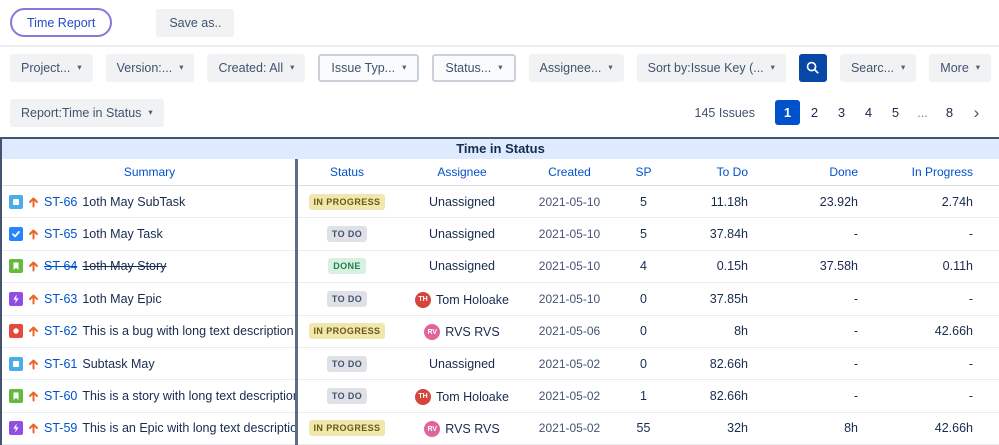  Describe the element at coordinates (149, 172) in the screenshot. I see `col-header-summary: Summary` at that location.